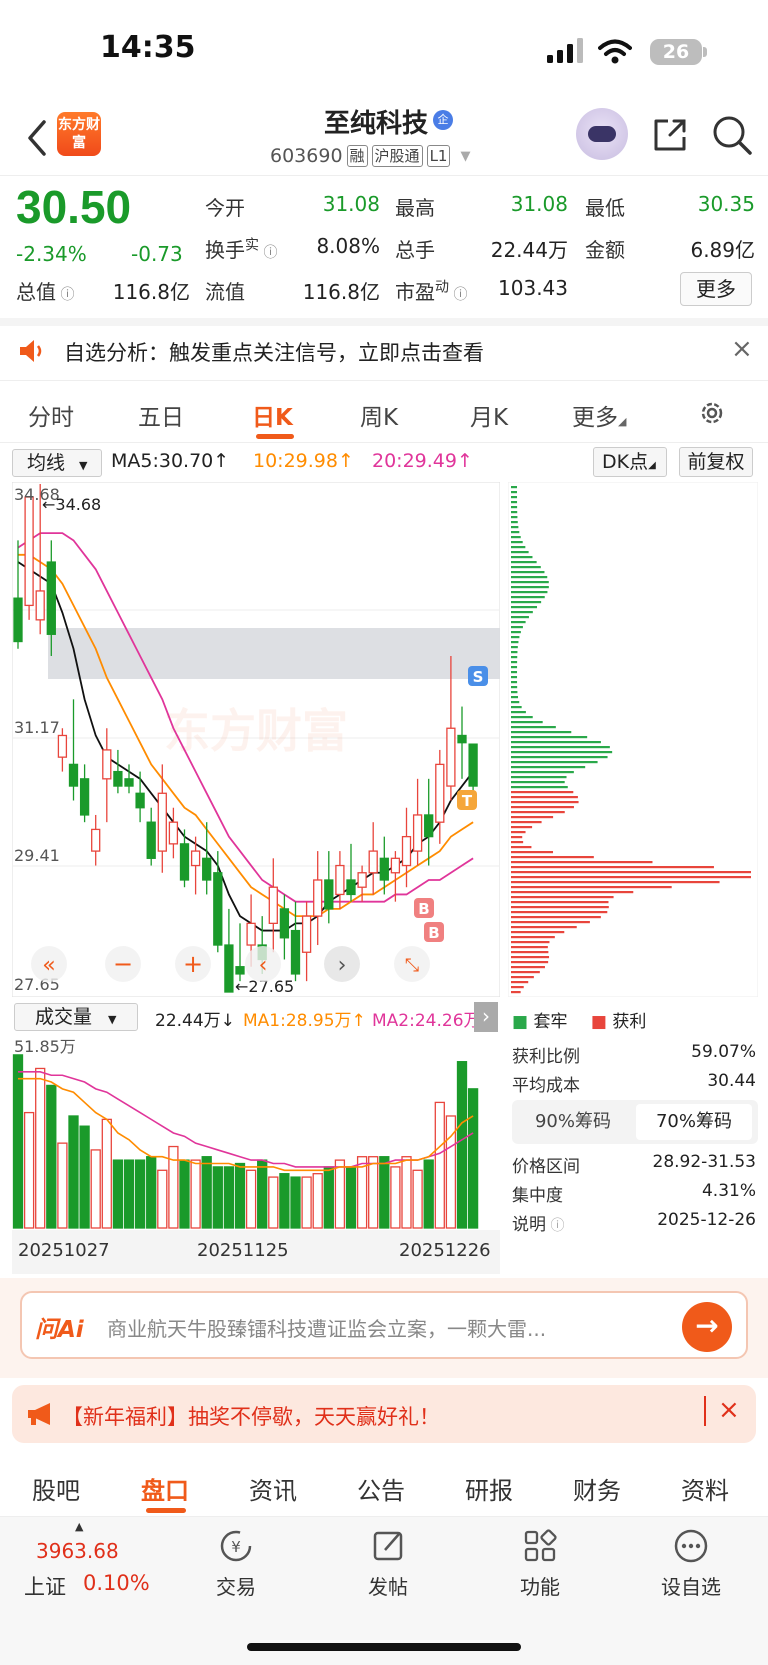  What do you see at coordinates (236, 1585) in the screenshot?
I see `nav-trade: 交易` at bounding box center [236, 1585].